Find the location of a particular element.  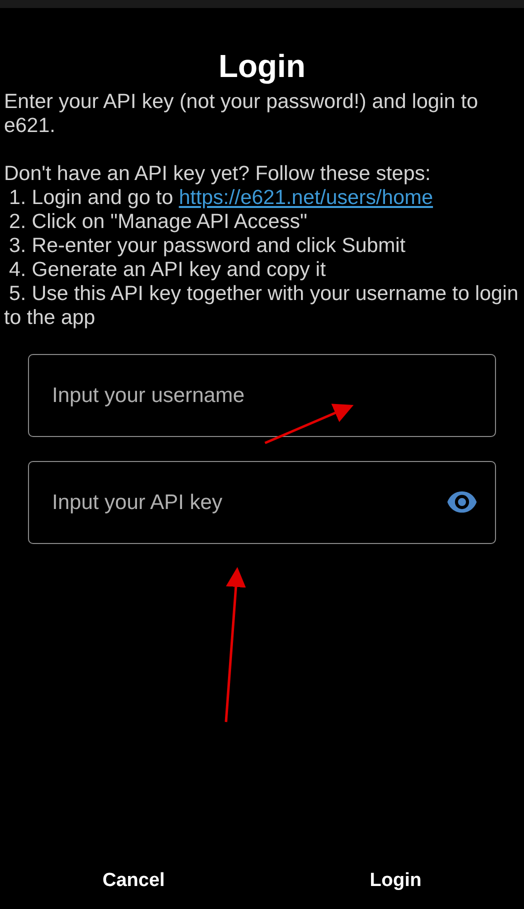

step-text: 1. Login and go to https://e621.net/users/home is located at coordinates (221, 198).